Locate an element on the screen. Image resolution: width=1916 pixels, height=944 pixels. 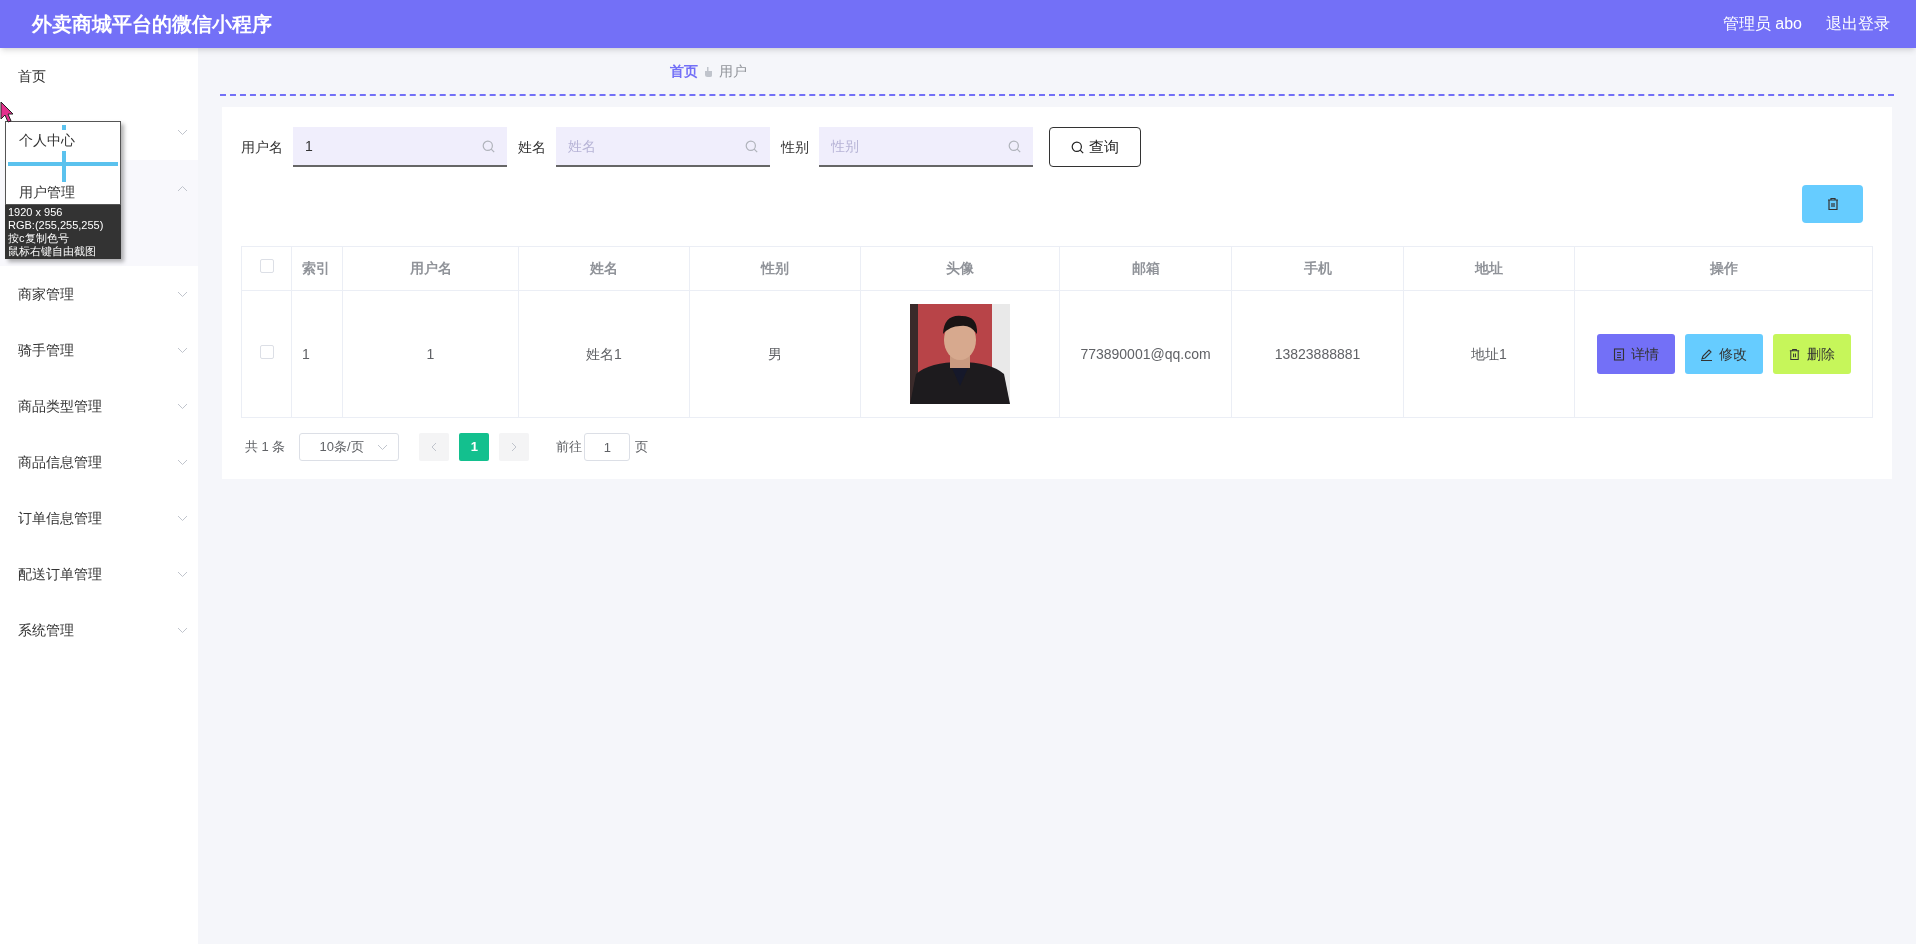
column-header: 邮箱 is located at coordinates (1145, 268).